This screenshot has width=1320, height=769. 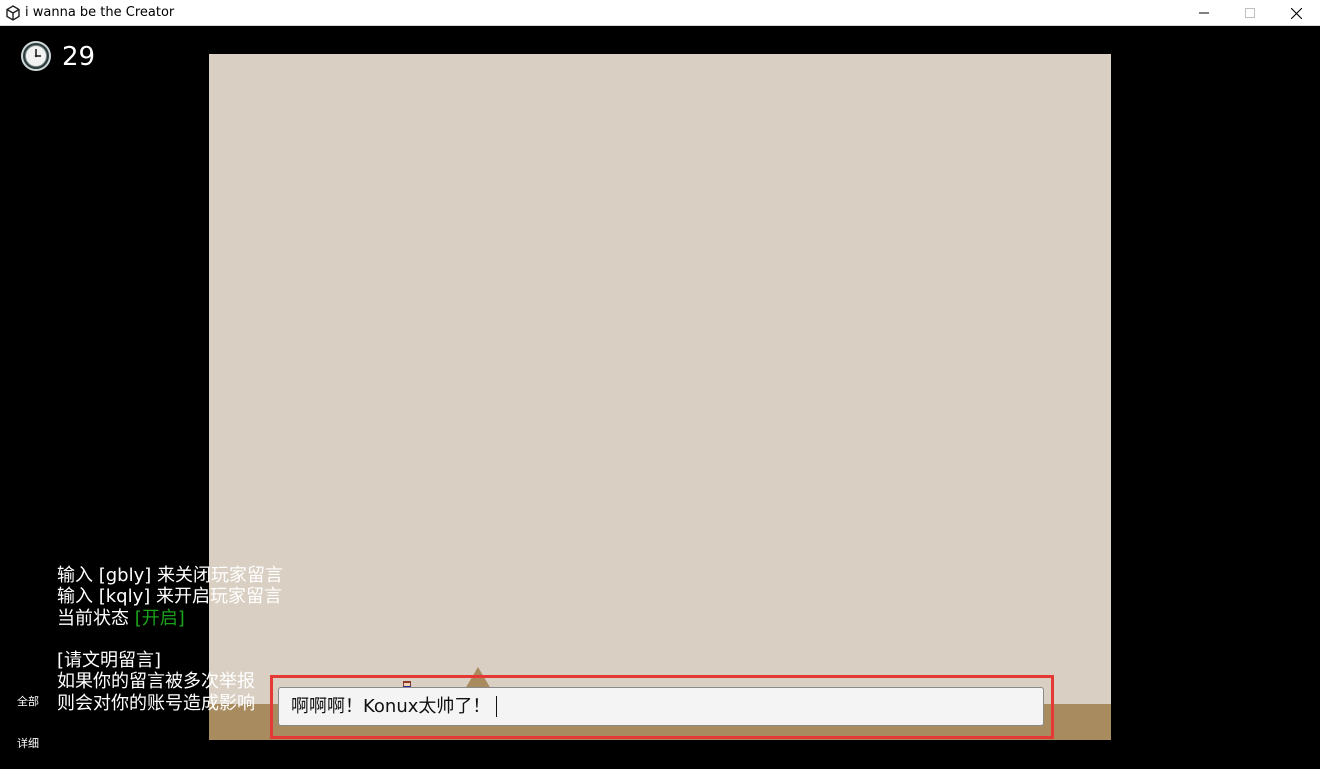 I want to click on chat-info-line-enable: 输入 [kqly] 来开启玩家留言, so click(x=169, y=597).